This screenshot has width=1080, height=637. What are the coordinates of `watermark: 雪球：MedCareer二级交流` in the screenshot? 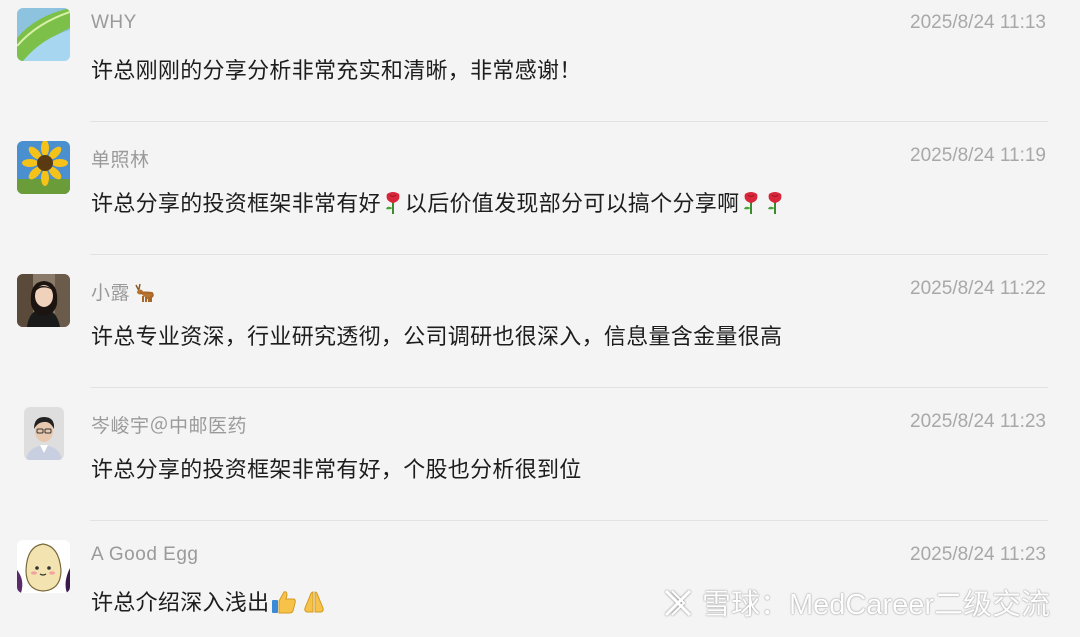 It's located at (855, 602).